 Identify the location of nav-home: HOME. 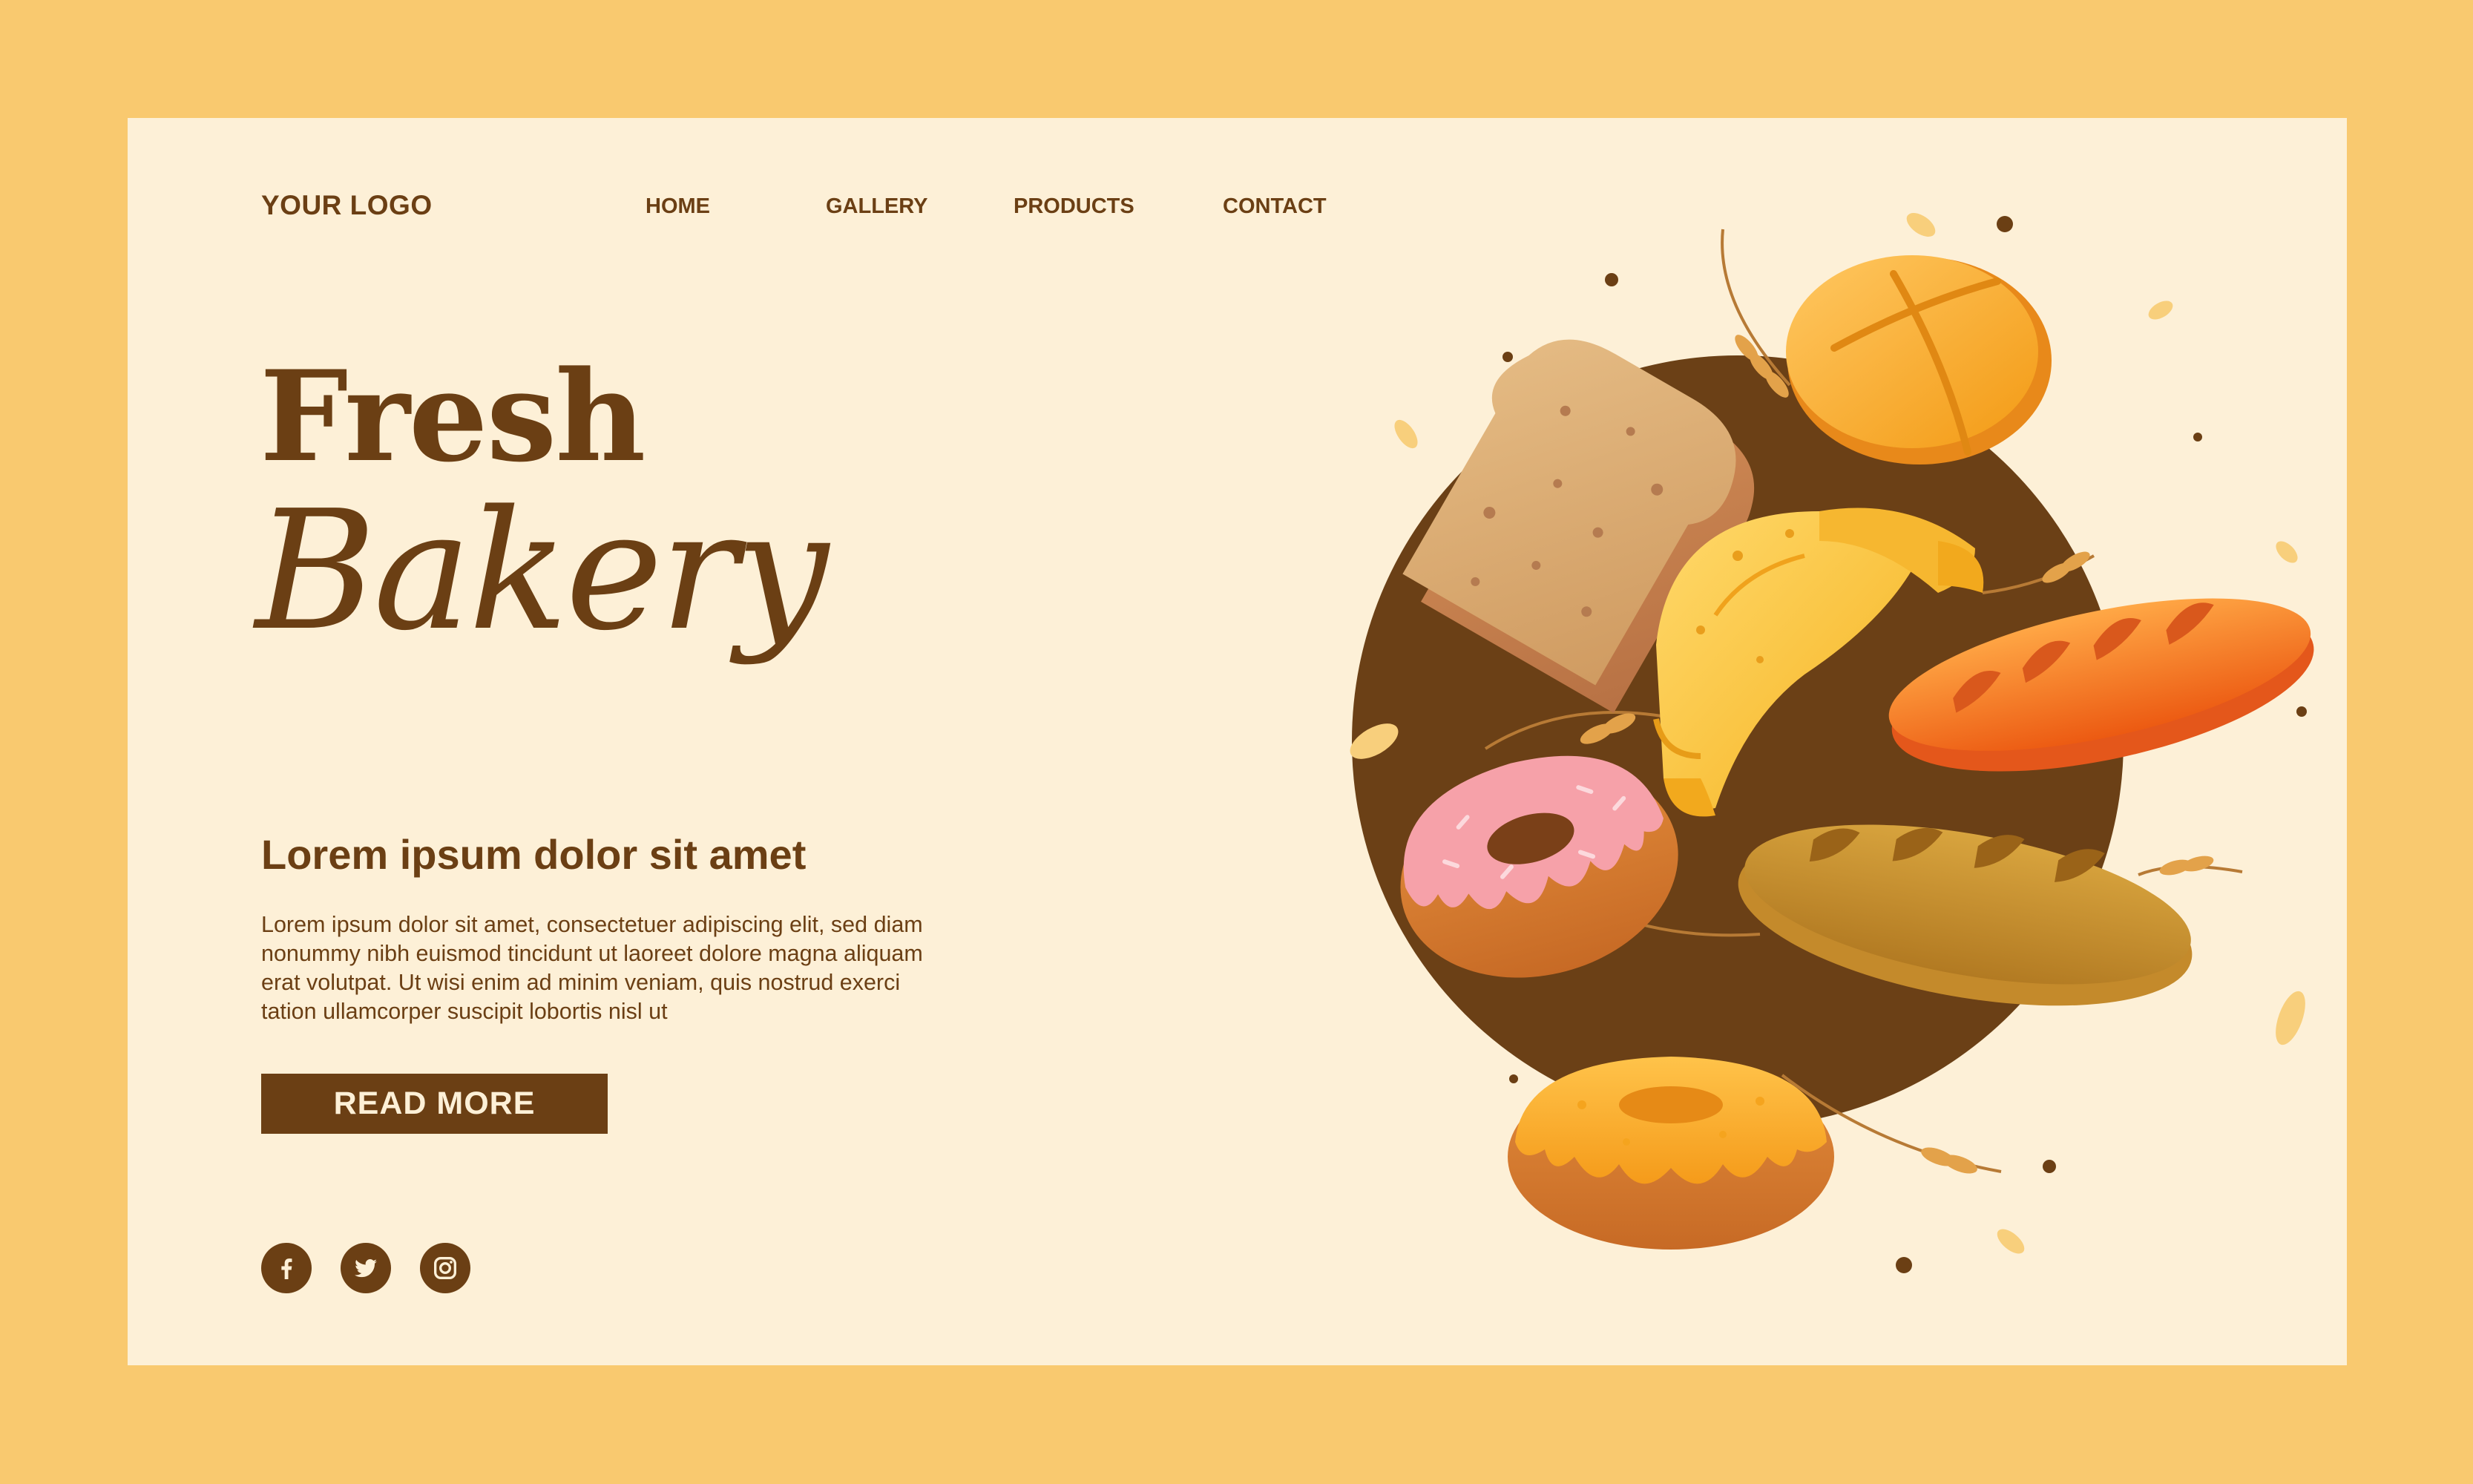
(678, 206).